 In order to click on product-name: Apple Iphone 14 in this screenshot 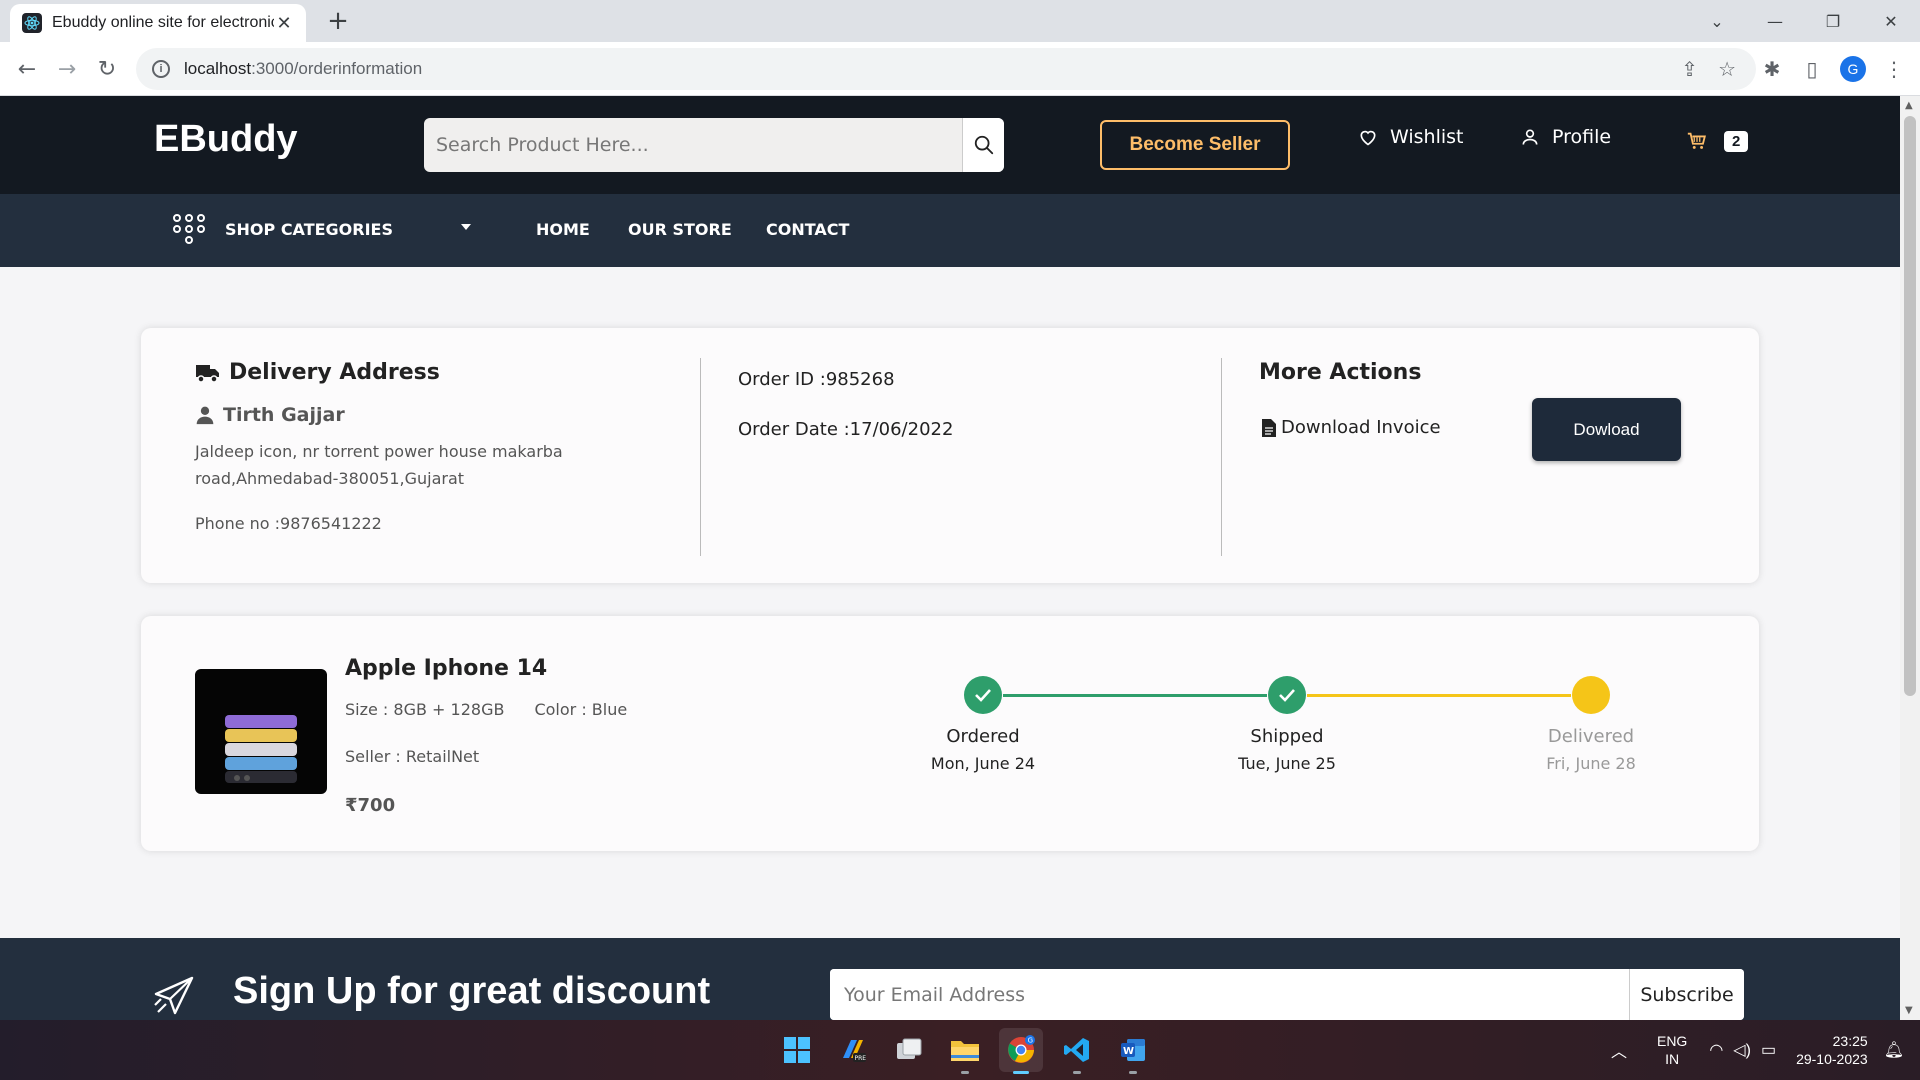, I will do `click(446, 668)`.